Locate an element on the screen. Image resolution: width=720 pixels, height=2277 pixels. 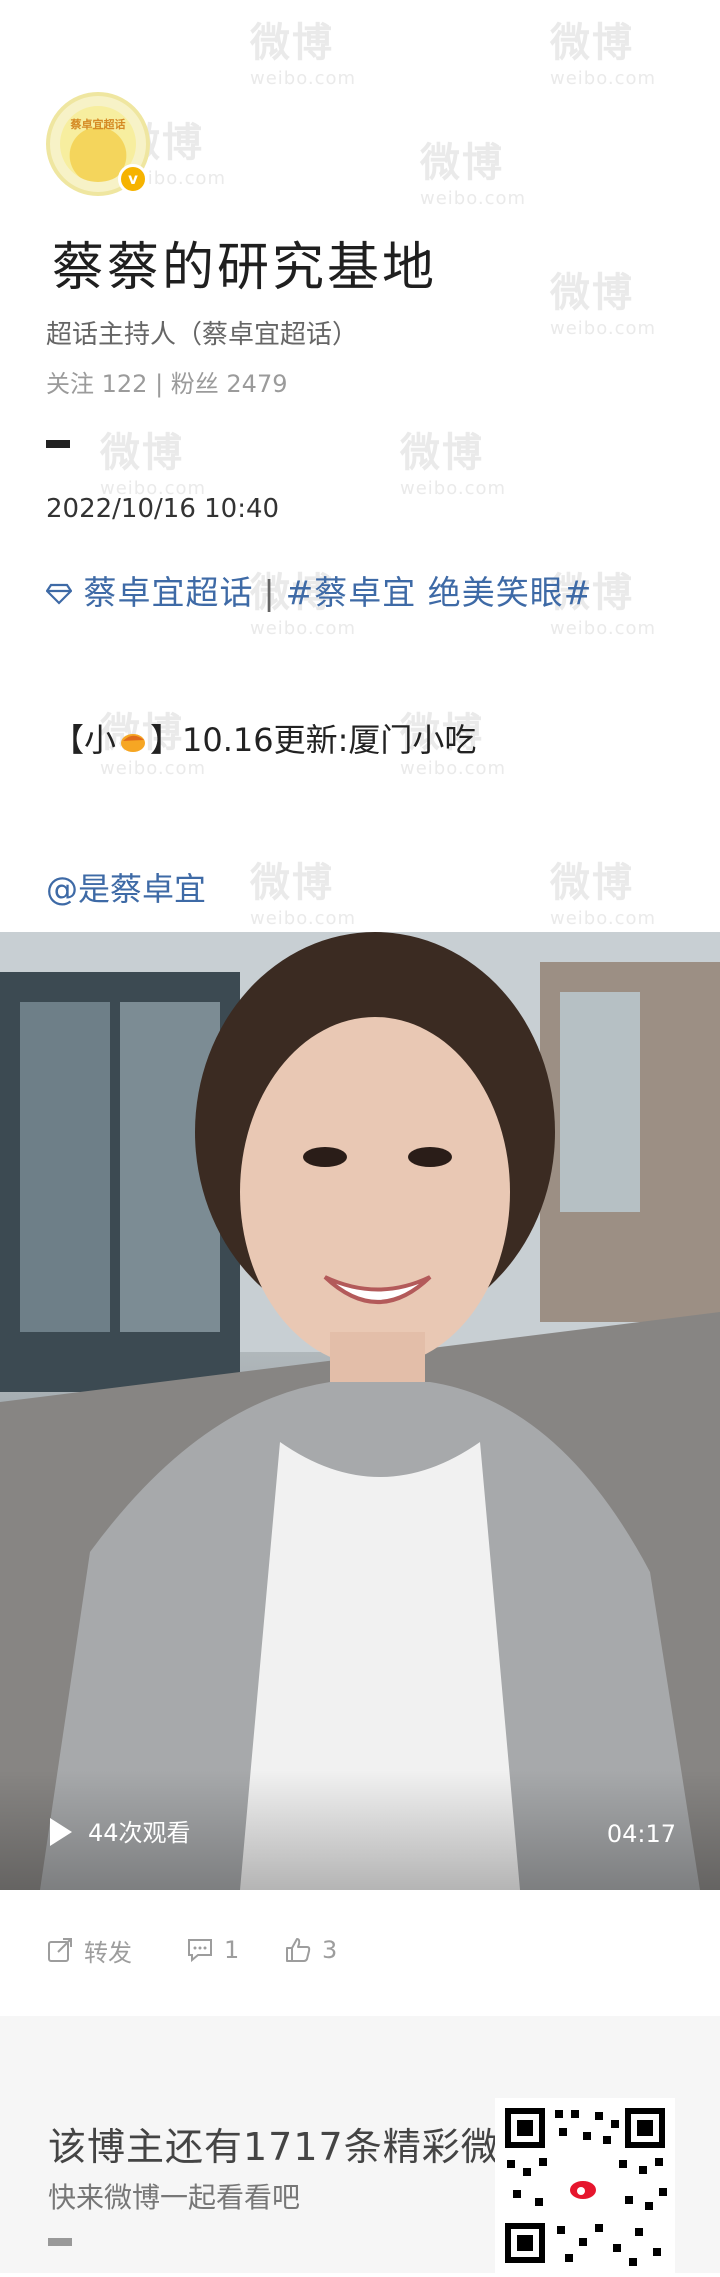
repost-label: 转发 is located at coordinates (108, 1952).